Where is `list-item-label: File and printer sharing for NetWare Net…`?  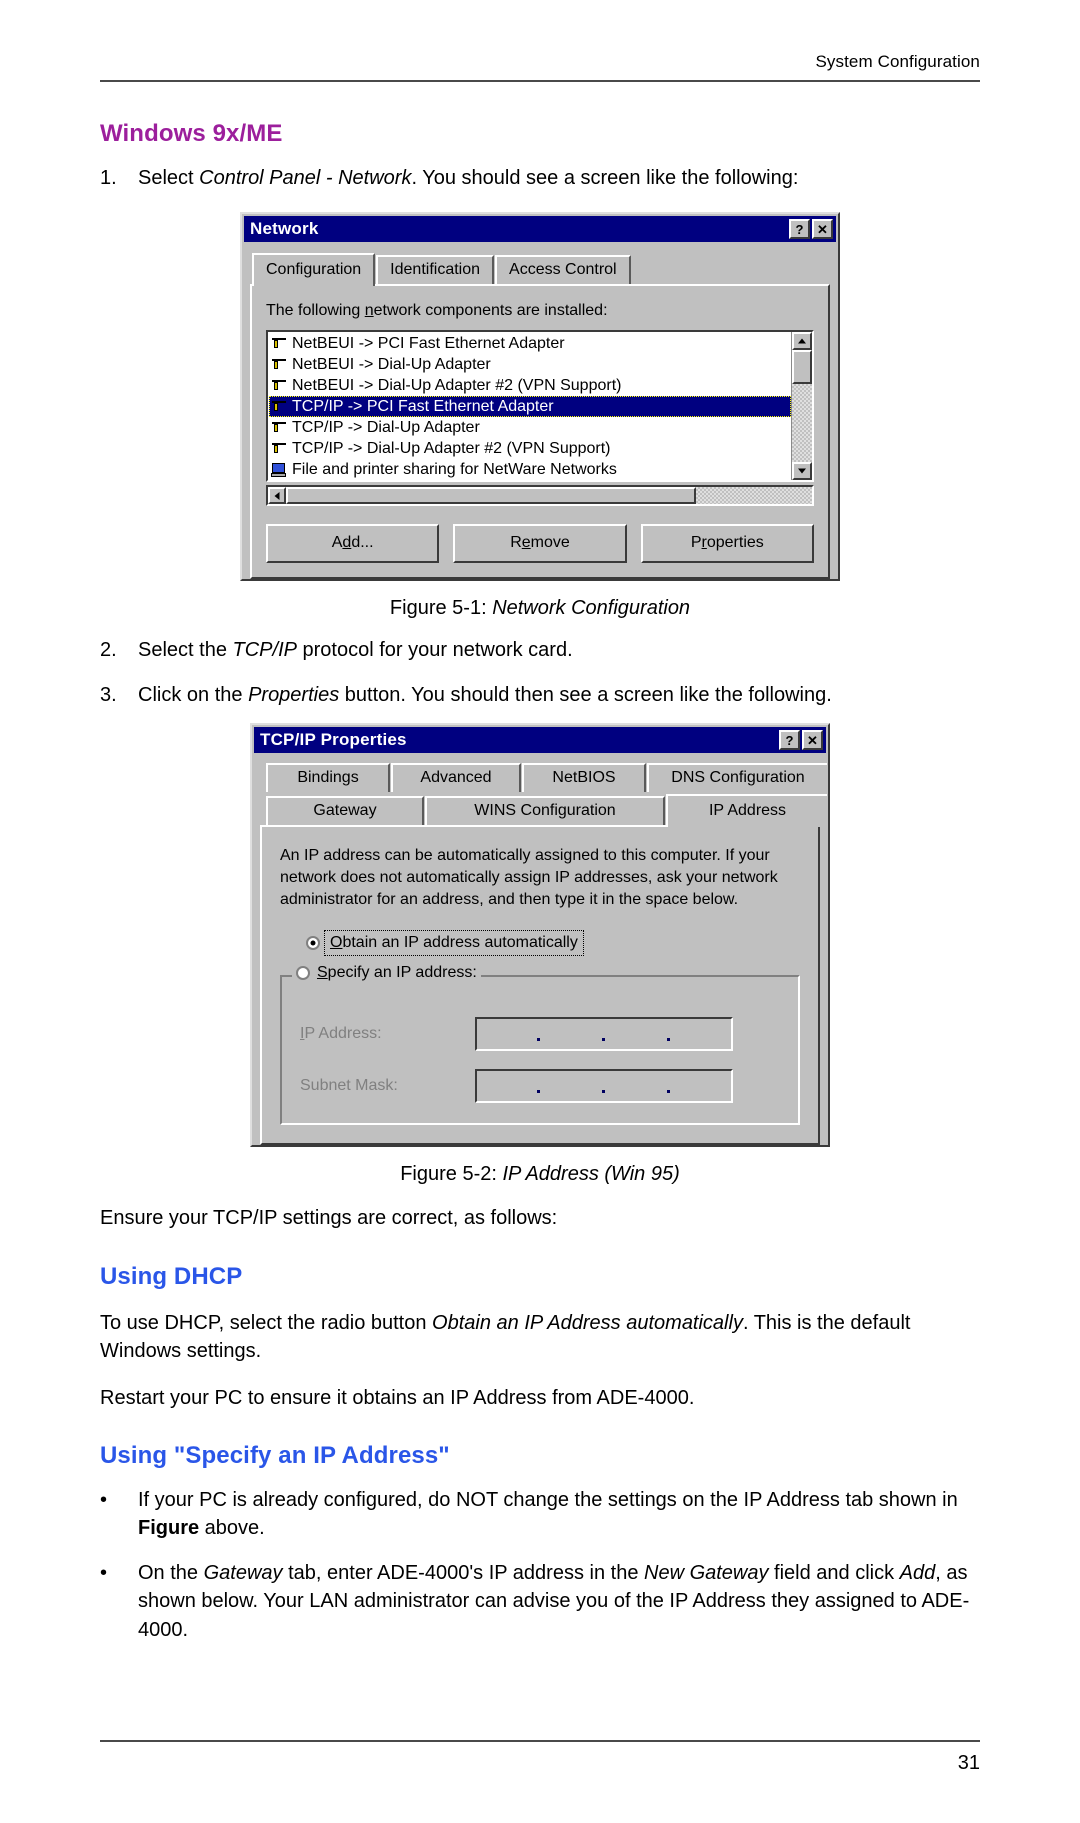 list-item-label: File and printer sharing for NetWare Net… is located at coordinates (454, 470).